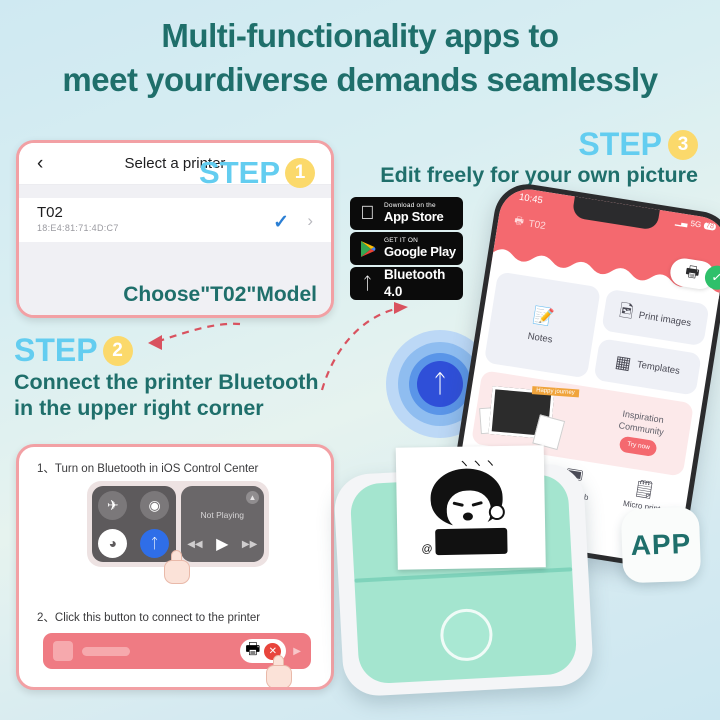 This screenshot has width=720, height=720. What do you see at coordinates (471, 541) in the screenshot?
I see `cartoon-laptop` at bounding box center [471, 541].